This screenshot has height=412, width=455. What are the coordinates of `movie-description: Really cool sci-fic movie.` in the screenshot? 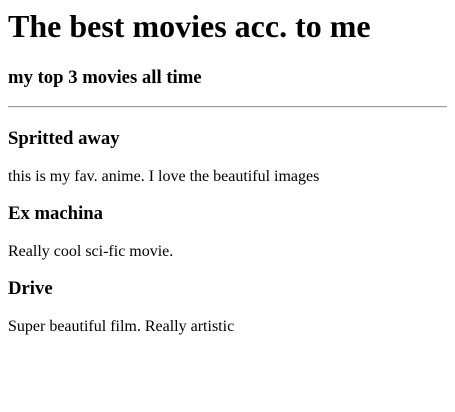 It's located at (91, 251).